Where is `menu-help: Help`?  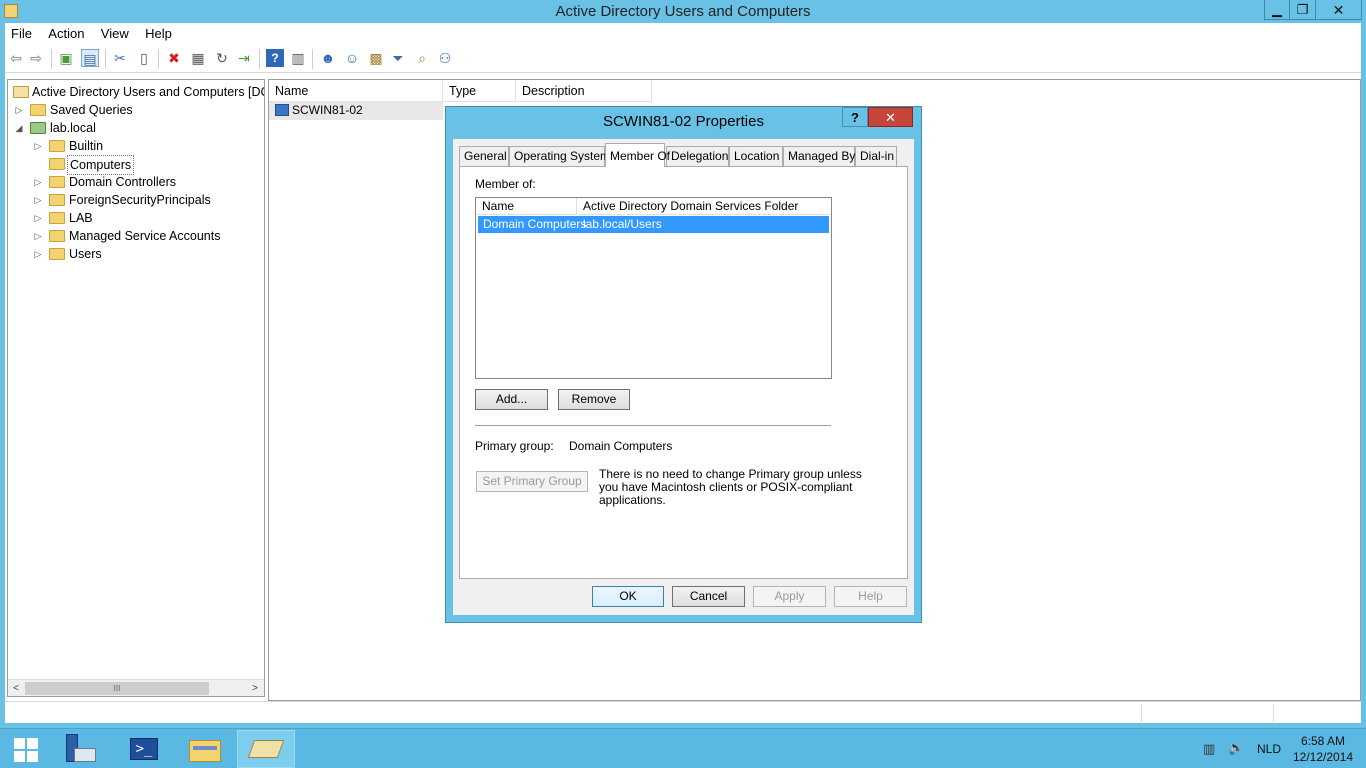
menu-help: Help is located at coordinates (159, 32).